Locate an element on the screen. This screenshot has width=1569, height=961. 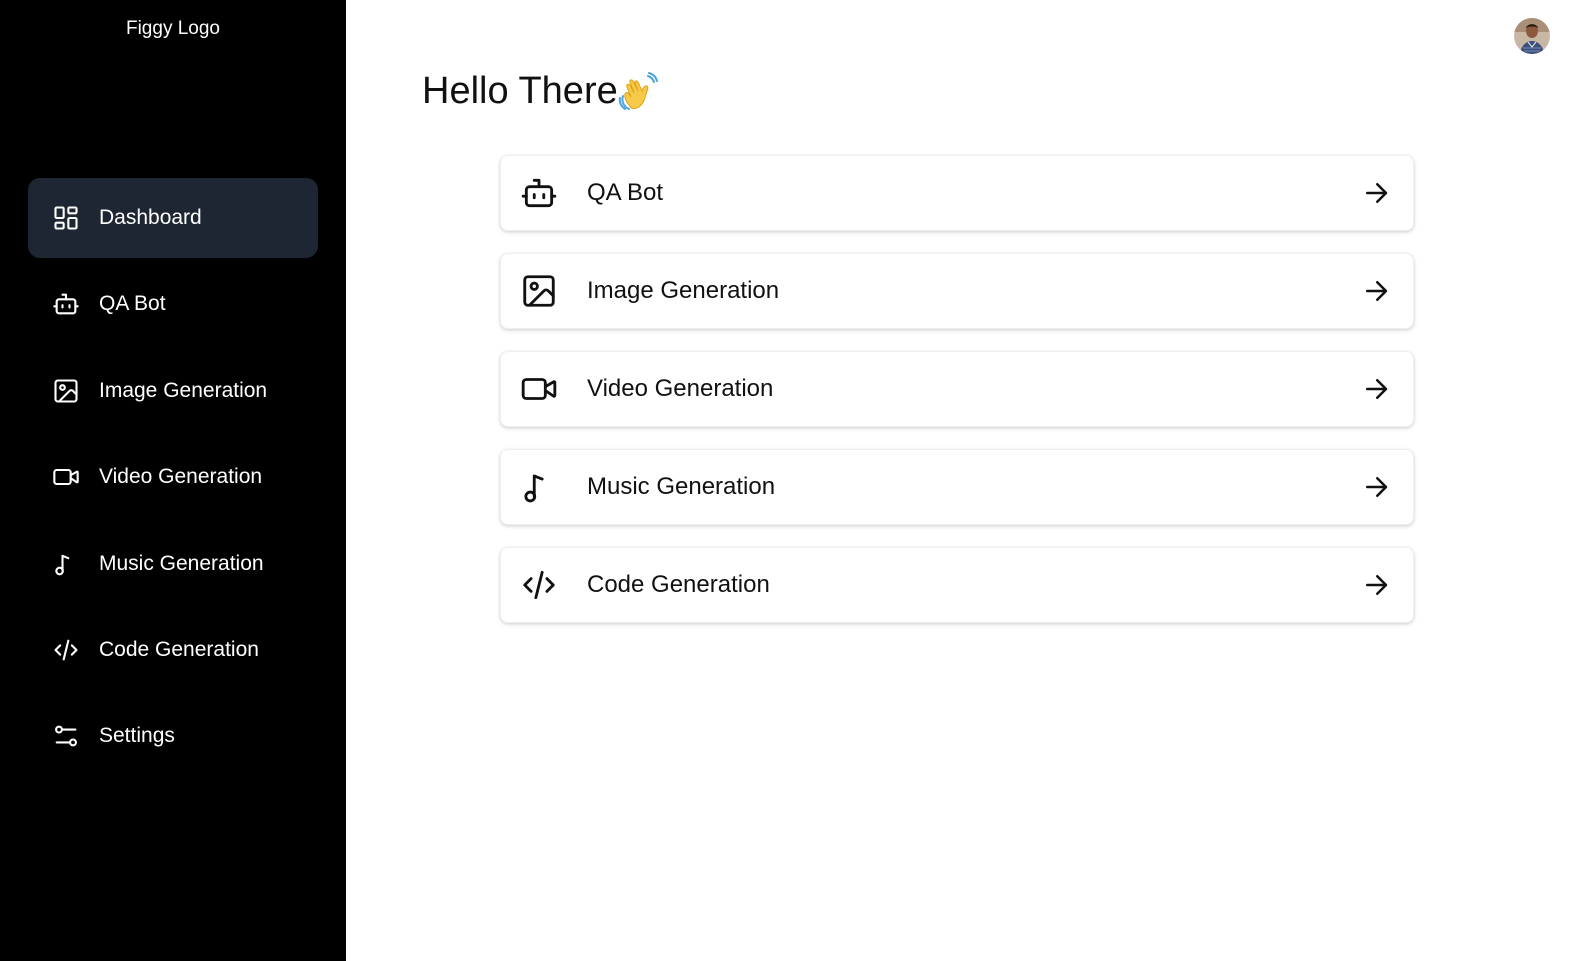
card-label: Music Generation is located at coordinates (681, 486).